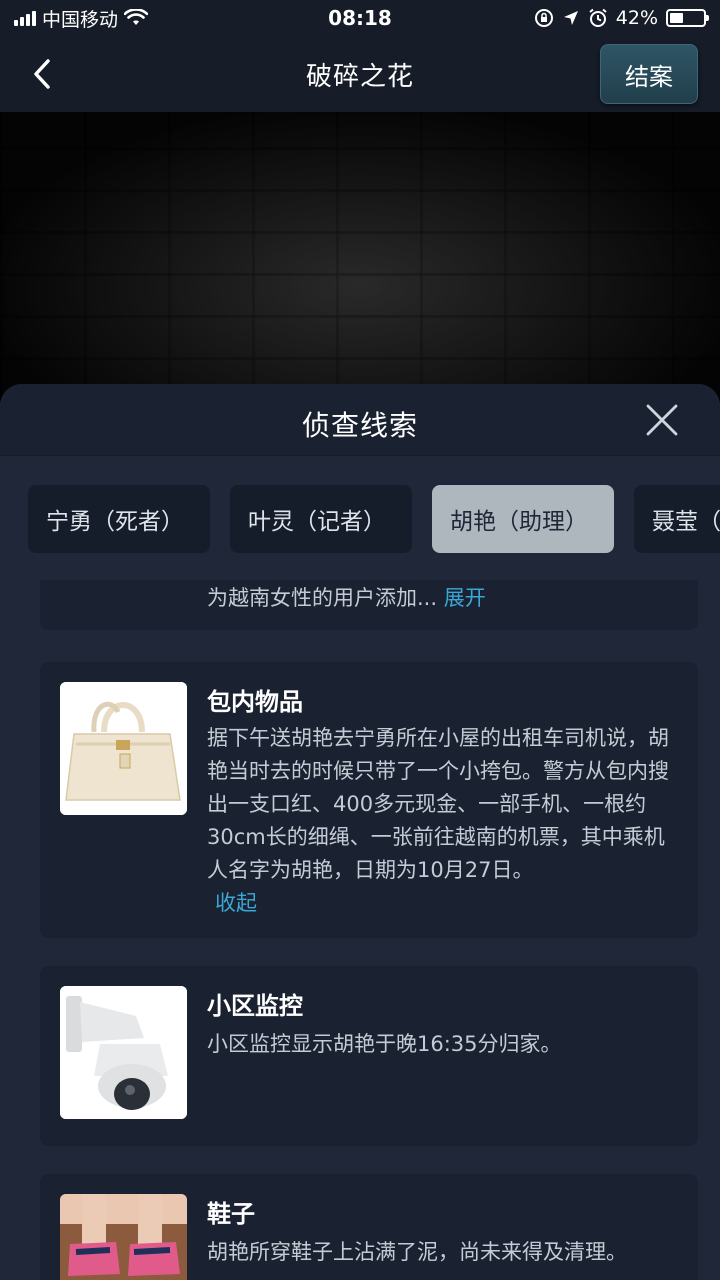 This screenshot has width=720, height=1280. I want to click on clue-card: 小区监控 小区监控显示胡艳于晚16:35分归家。, so click(369, 1056).